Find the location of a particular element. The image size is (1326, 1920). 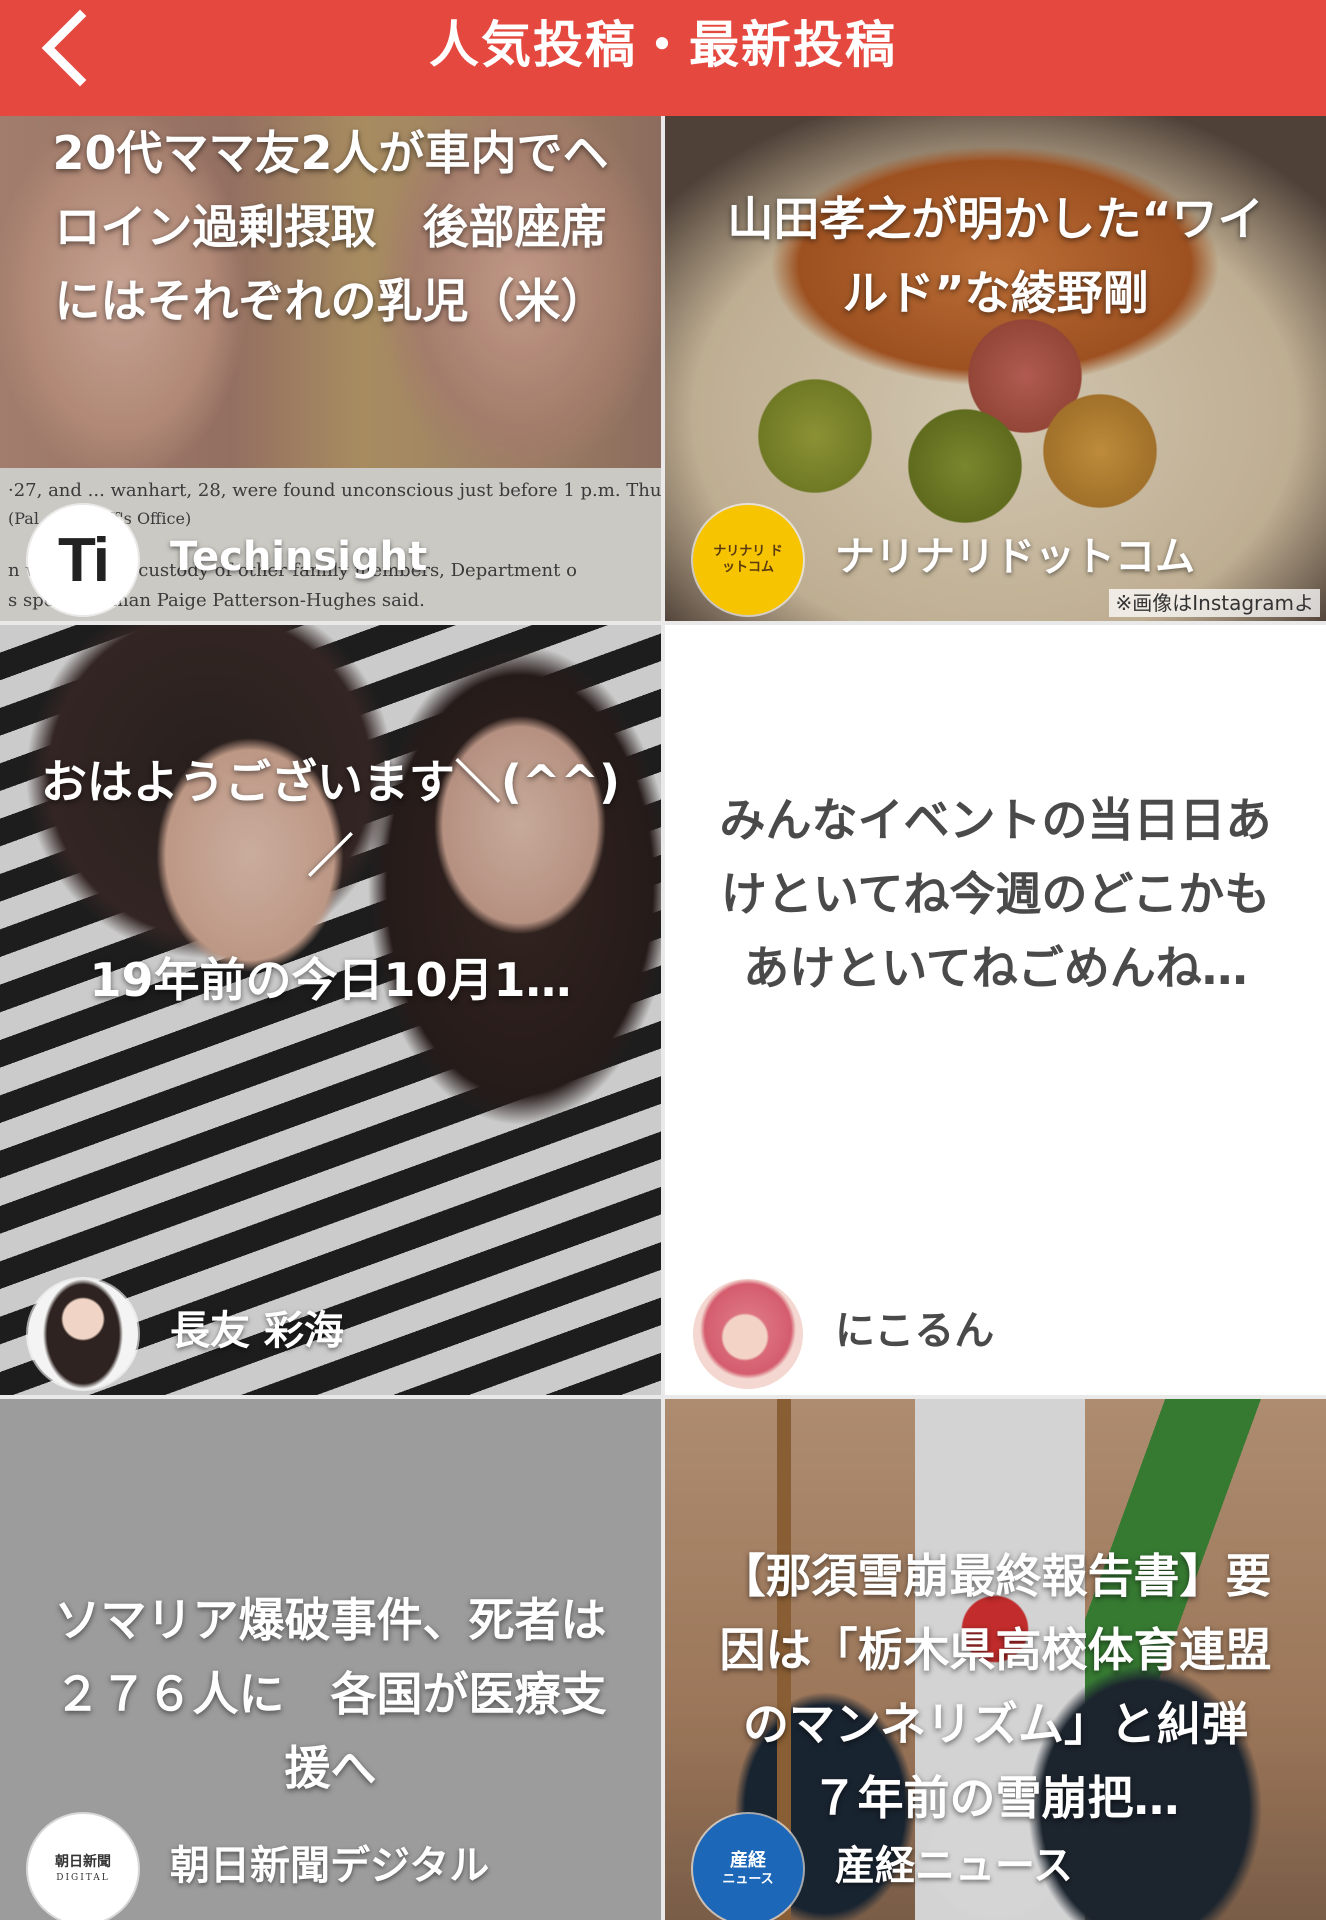

source-name: 産経ニュース is located at coordinates (954, 1866).